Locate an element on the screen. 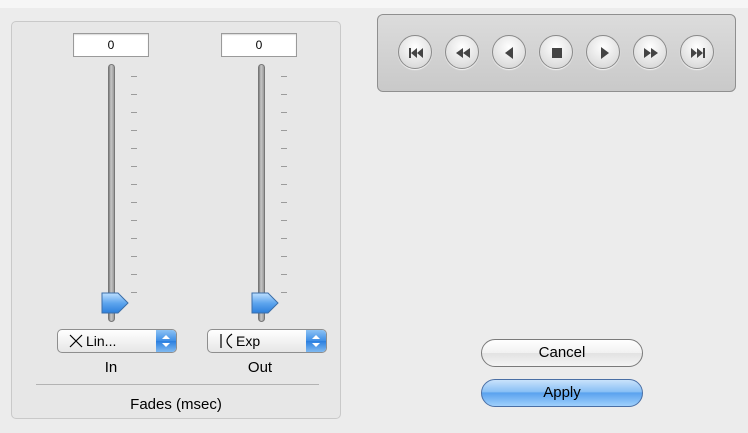  fade-in-slider-thumb is located at coordinates (115, 303).